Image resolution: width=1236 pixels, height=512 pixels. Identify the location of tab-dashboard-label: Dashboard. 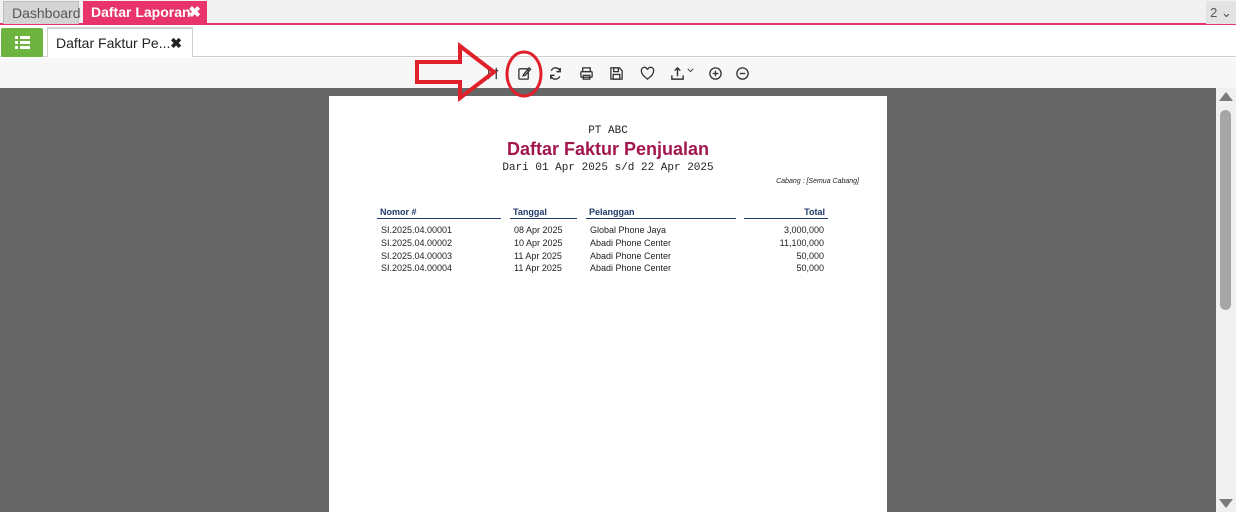
(46, 13).